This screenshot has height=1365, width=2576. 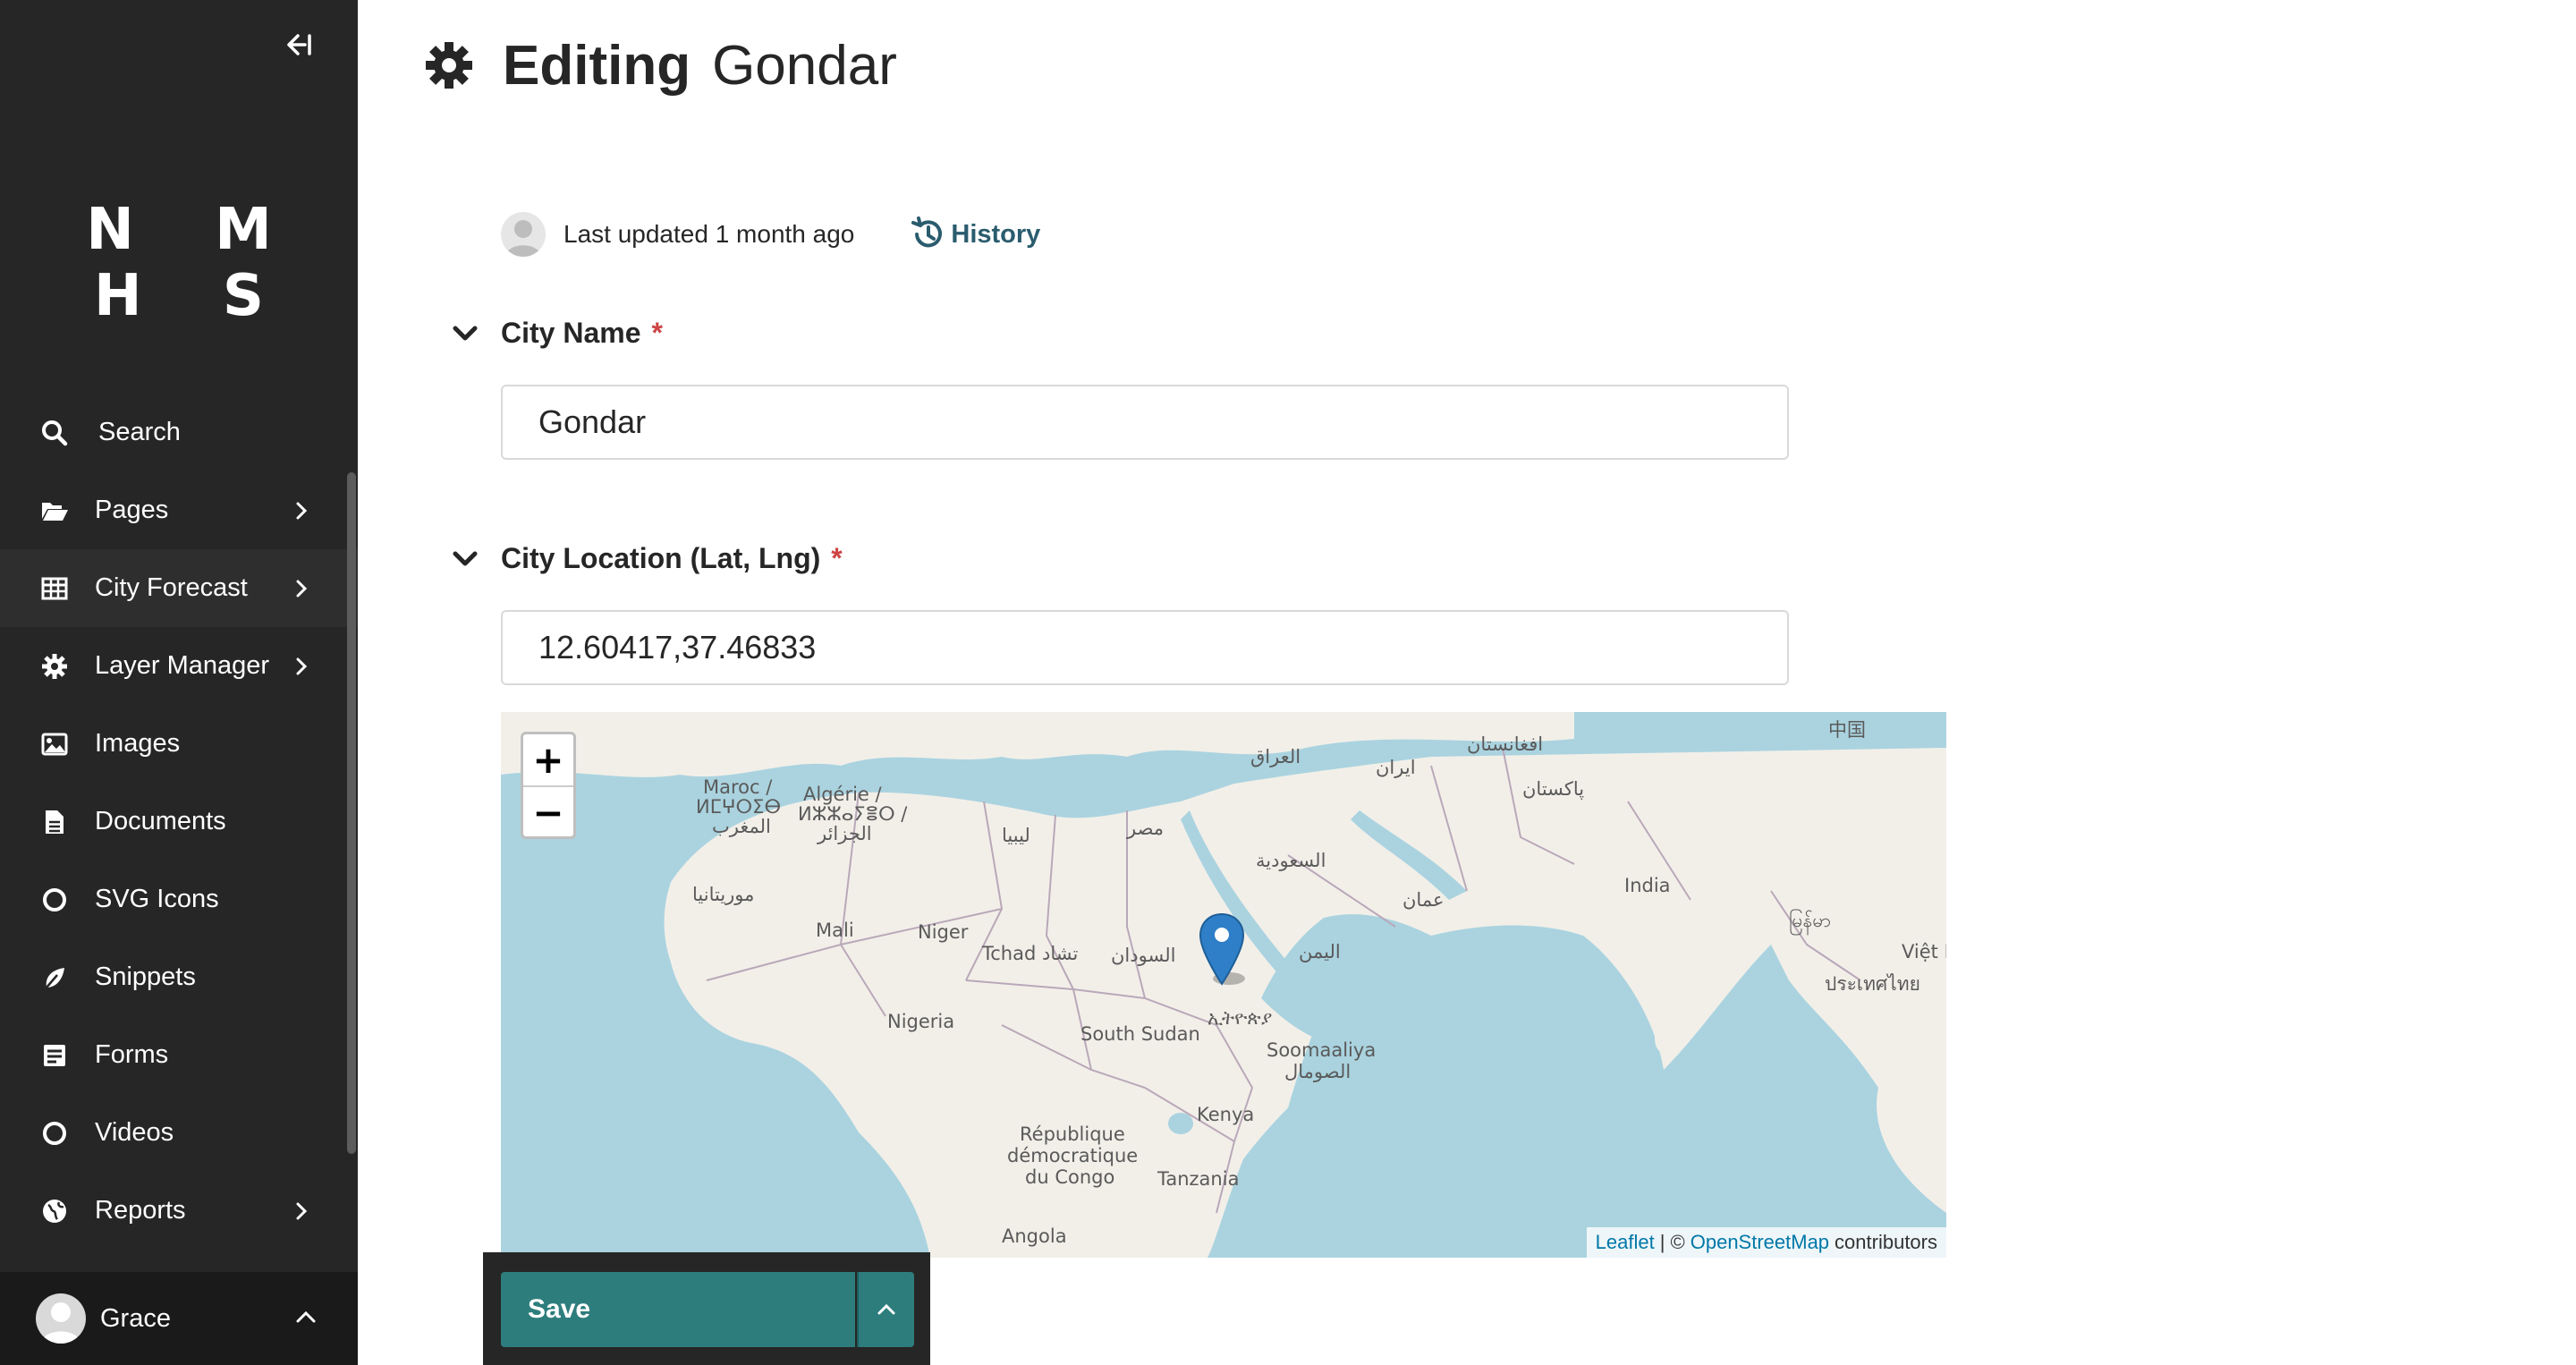 I want to click on map-label: République, so click(x=1072, y=1134).